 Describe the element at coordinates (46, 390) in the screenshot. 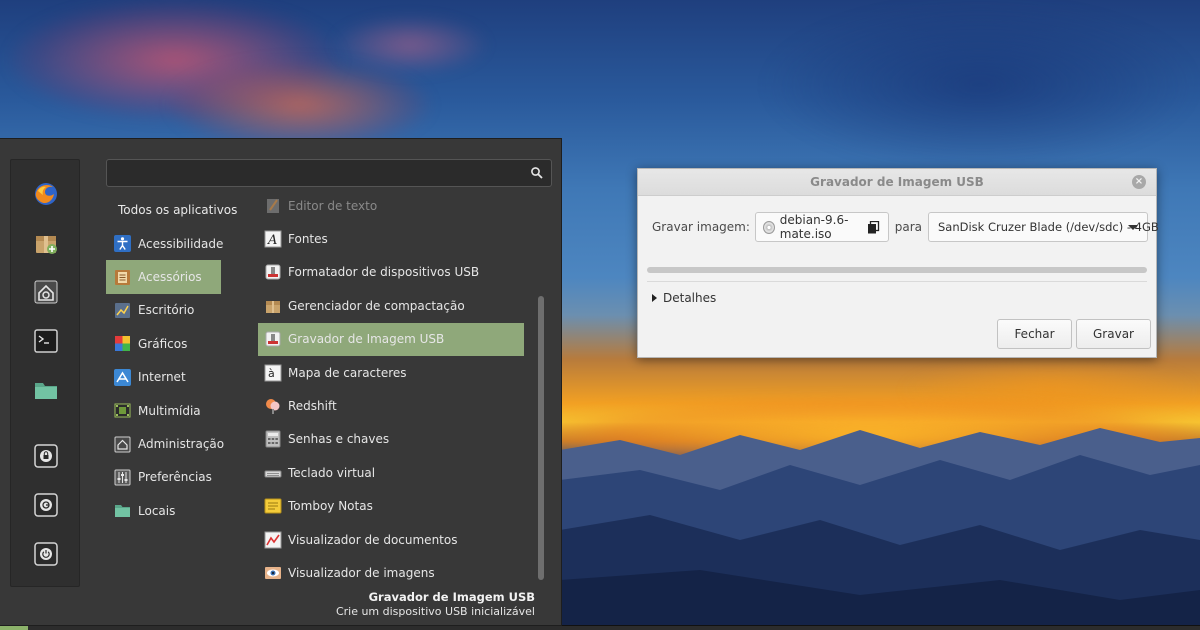

I see `favorite-home-folder` at that location.